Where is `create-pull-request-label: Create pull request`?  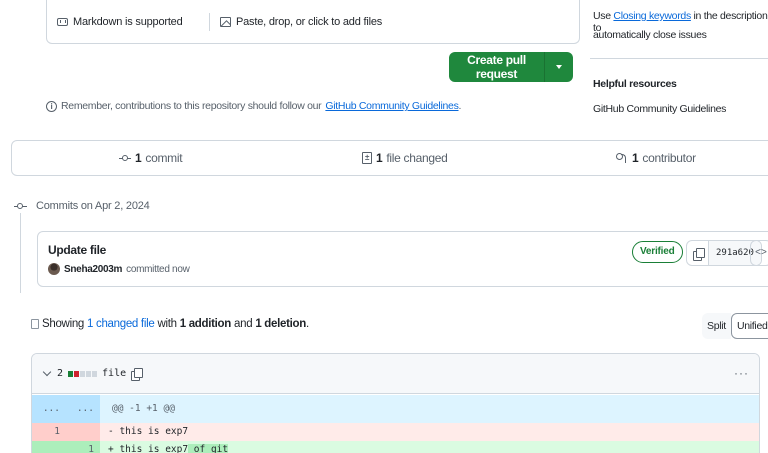
create-pull-request-label: Create pull request is located at coordinates (496, 67).